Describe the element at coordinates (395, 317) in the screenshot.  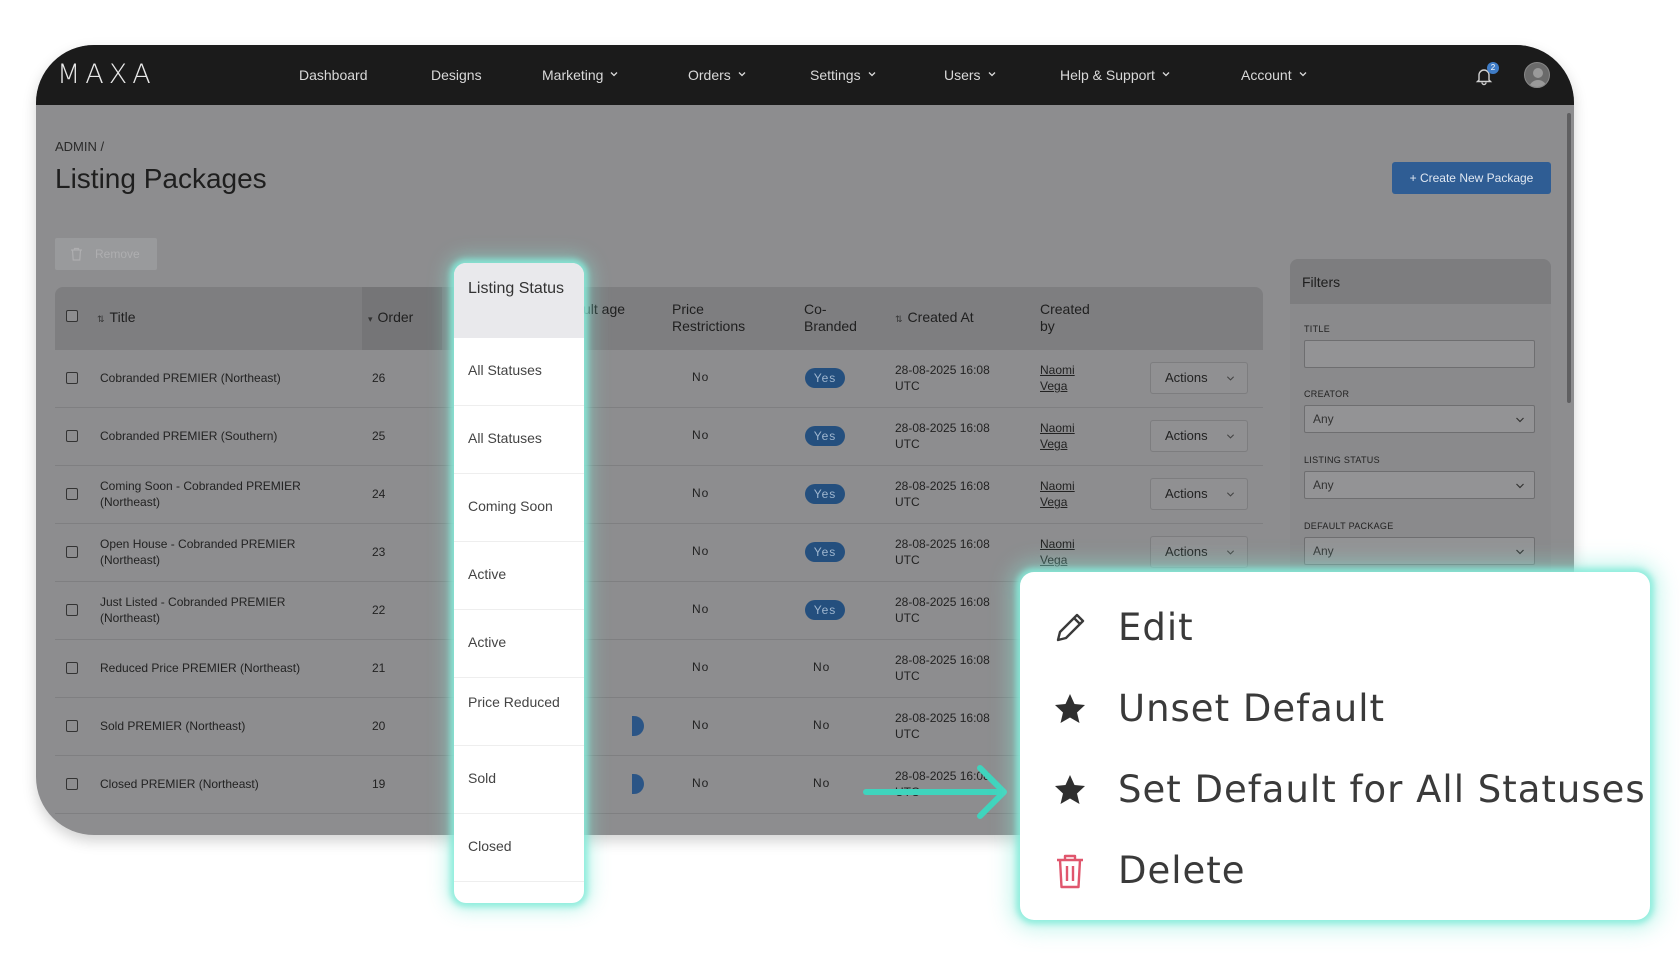
I see `column-header-label: Order` at that location.